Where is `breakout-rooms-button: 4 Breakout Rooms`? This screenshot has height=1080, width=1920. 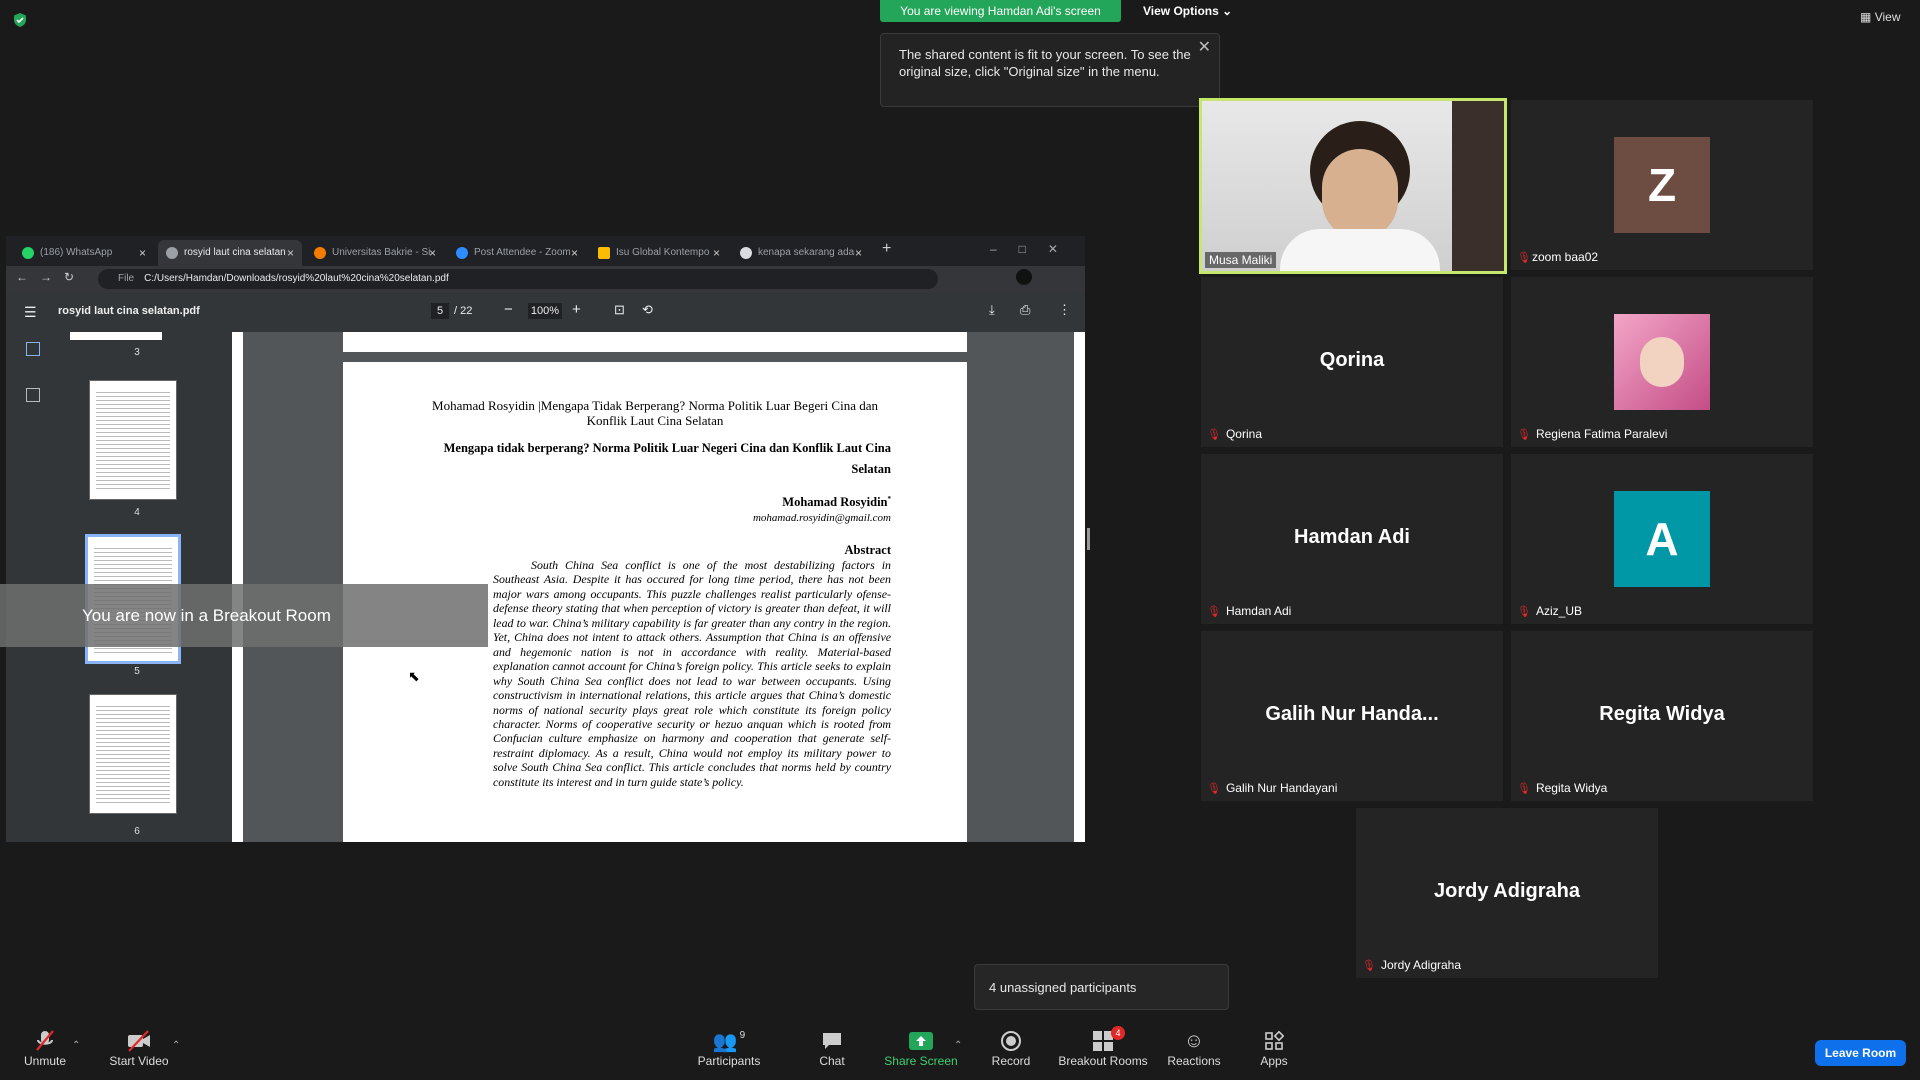 breakout-rooms-button: 4 Breakout Rooms is located at coordinates (1103, 1047).